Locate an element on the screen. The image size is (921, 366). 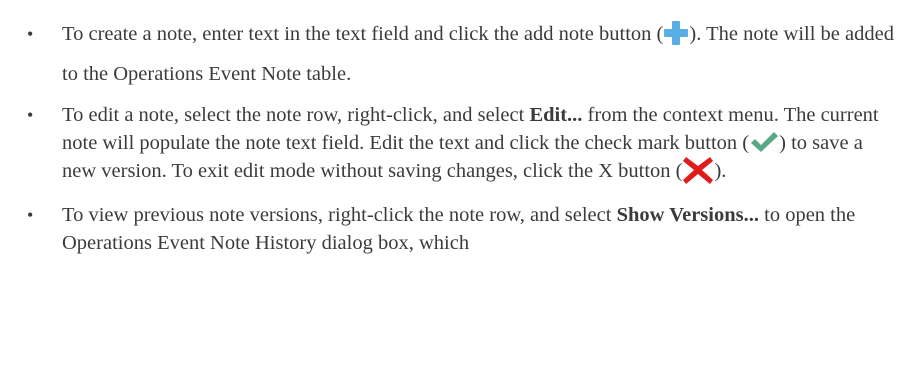
add-plus-icon is located at coordinates (676, 33).